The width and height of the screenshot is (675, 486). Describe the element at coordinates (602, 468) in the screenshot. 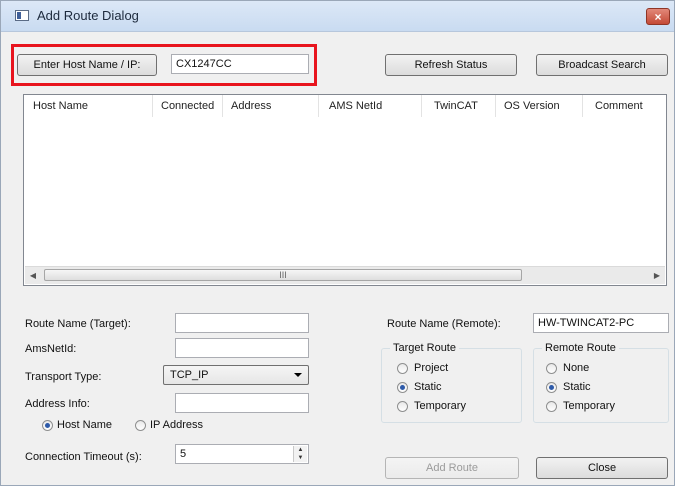

I see `close-button: Close` at that location.